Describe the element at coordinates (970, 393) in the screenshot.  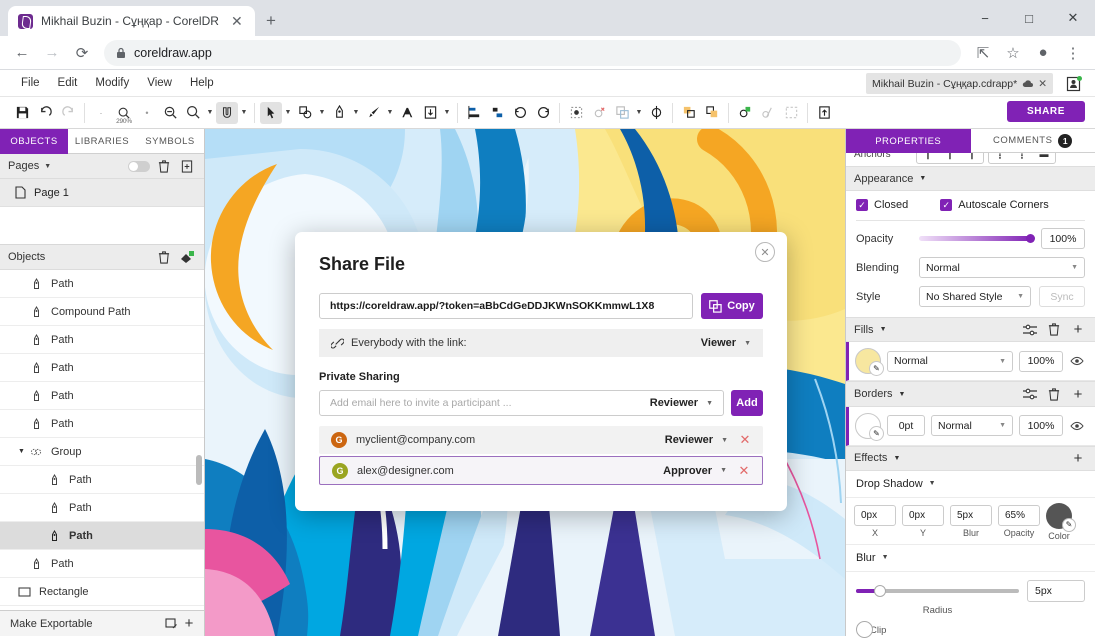
I see `borders-section-header: Borders ▼ +` at that location.